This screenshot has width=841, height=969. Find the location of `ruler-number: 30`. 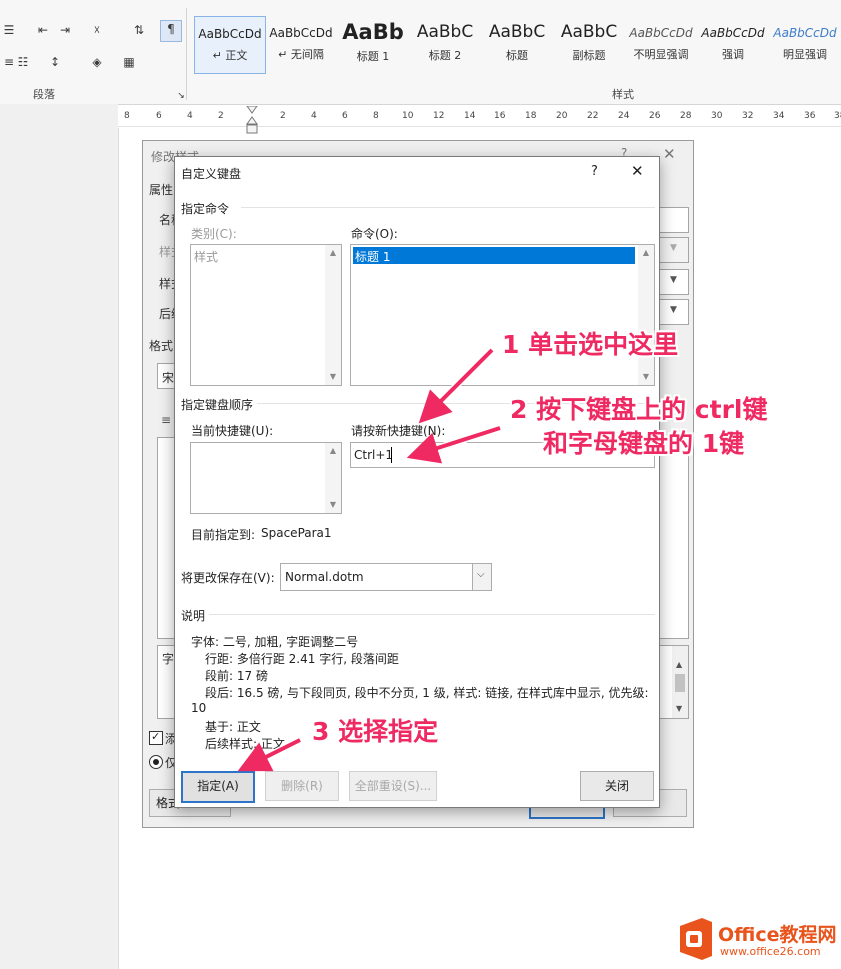

ruler-number: 30 is located at coordinates (717, 116).